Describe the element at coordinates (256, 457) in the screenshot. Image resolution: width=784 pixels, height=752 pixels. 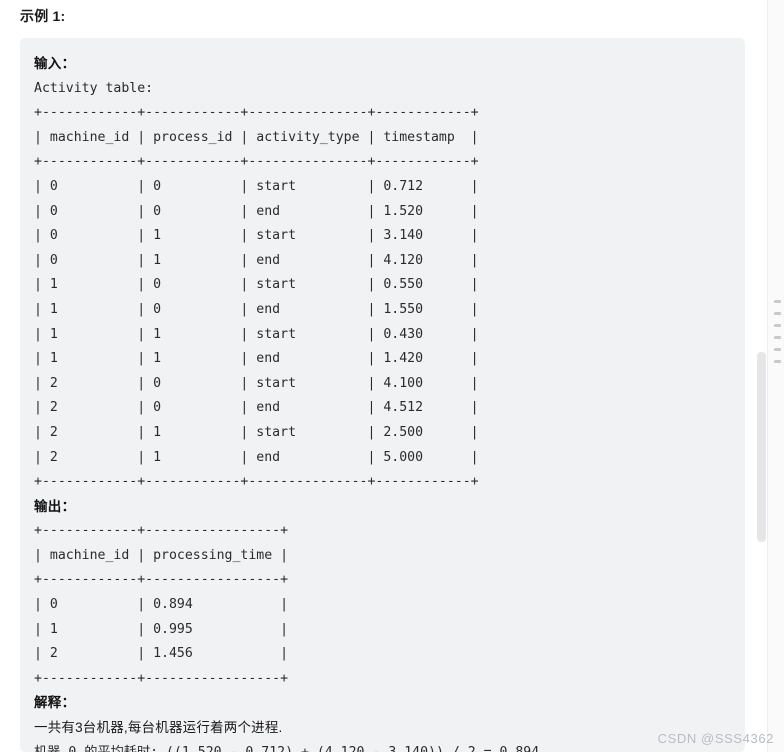
I see `table-row: | 2 | 1 | end | 5.000 |` at that location.